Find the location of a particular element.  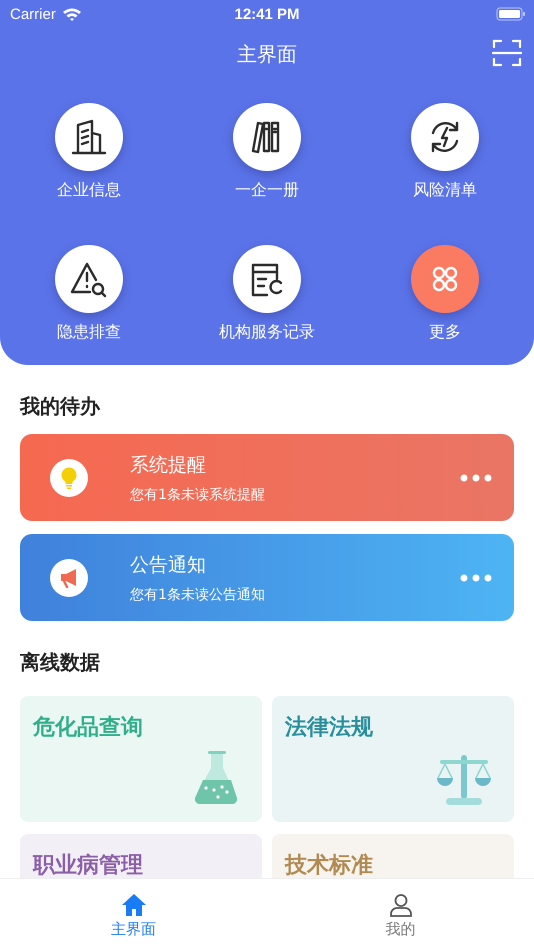

data-card: 职业病管理 is located at coordinates (141, 856).